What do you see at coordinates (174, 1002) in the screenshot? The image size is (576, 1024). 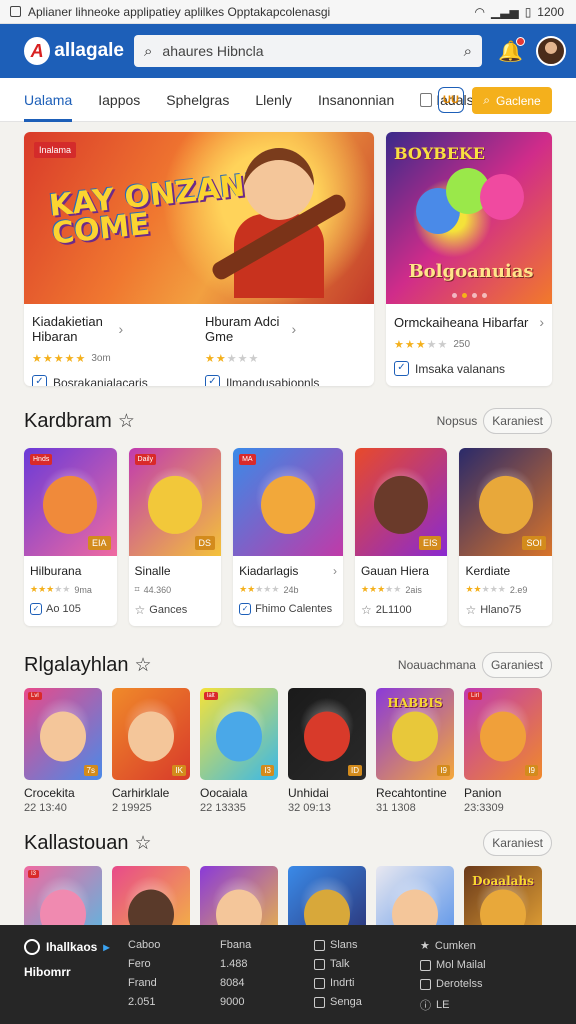 I see `footer-link: 2.051` at bounding box center [174, 1002].